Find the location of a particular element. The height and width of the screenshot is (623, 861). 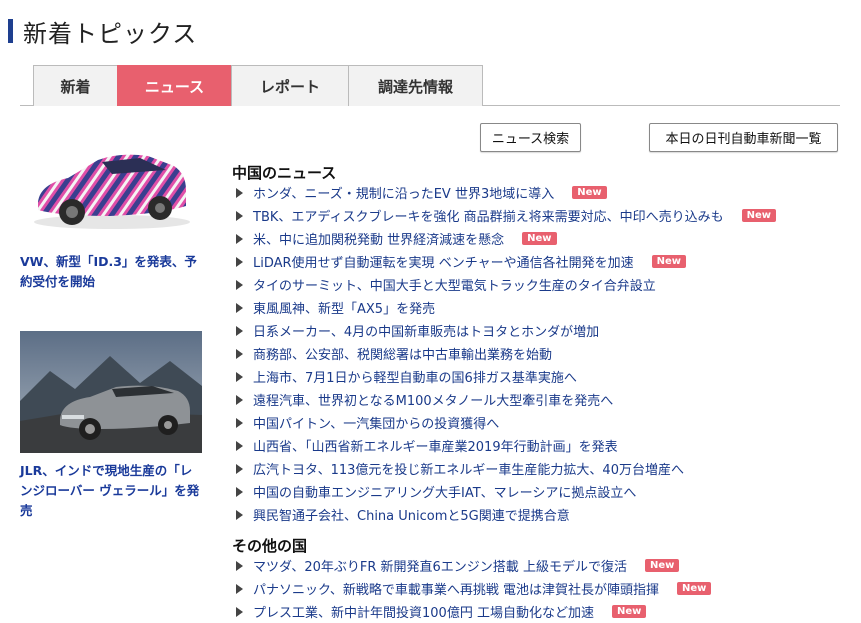

news-item: 商務部、公安部、税関総署は中古車輸出業務を始動 is located at coordinates (506, 353).